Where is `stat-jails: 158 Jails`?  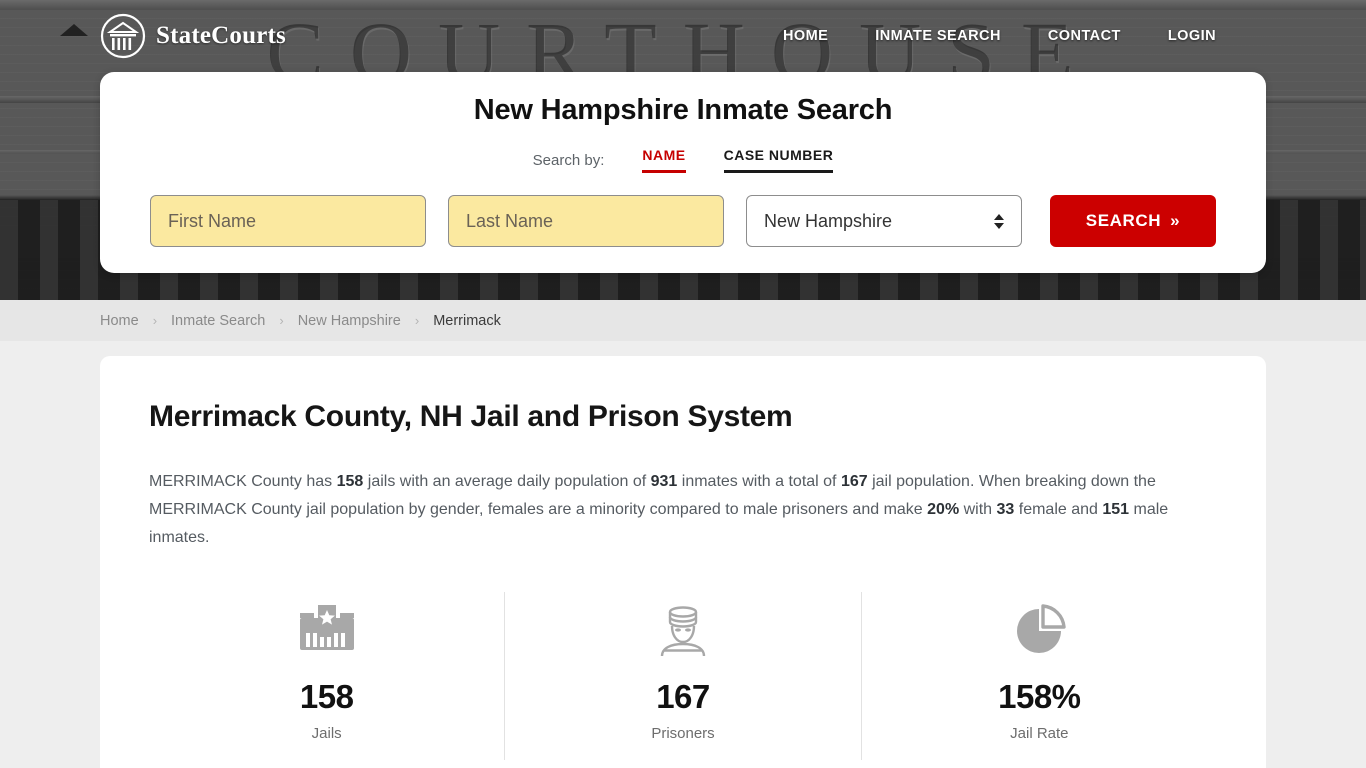 stat-jails: 158 Jails is located at coordinates (326, 676).